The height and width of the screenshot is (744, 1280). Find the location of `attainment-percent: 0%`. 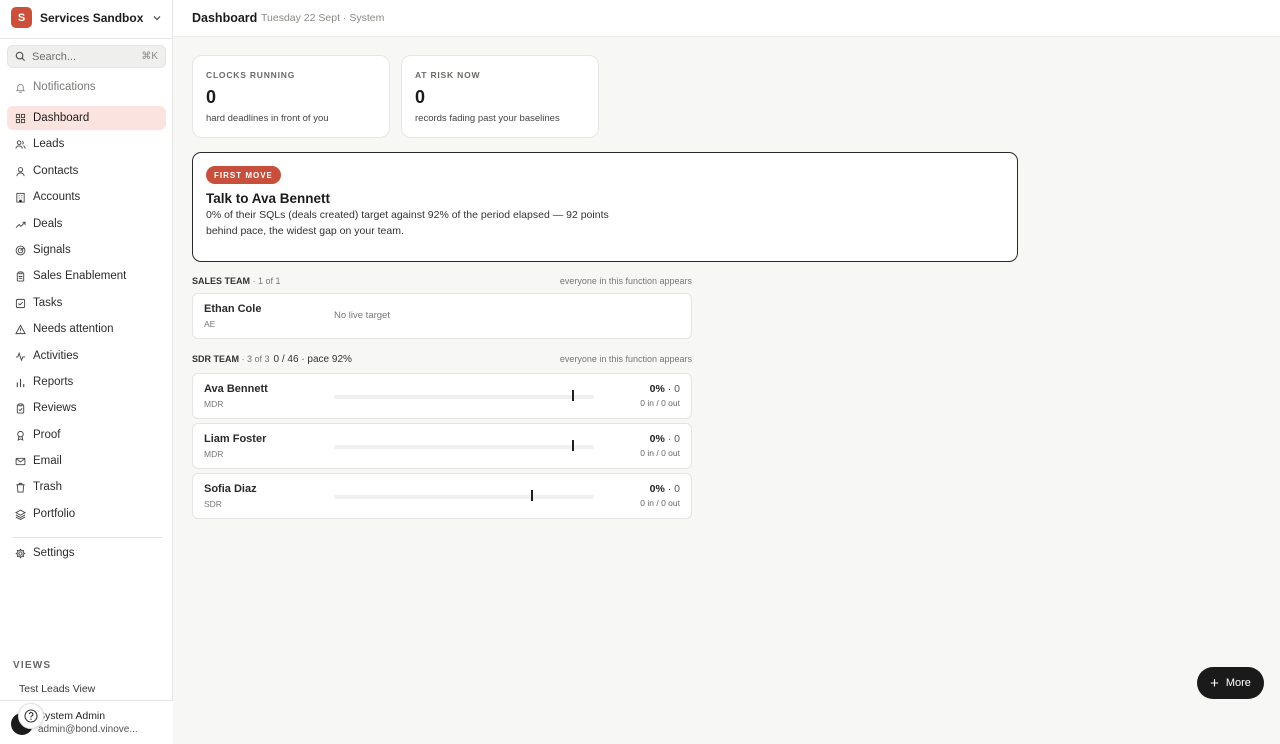

attainment-percent: 0% is located at coordinates (657, 439).